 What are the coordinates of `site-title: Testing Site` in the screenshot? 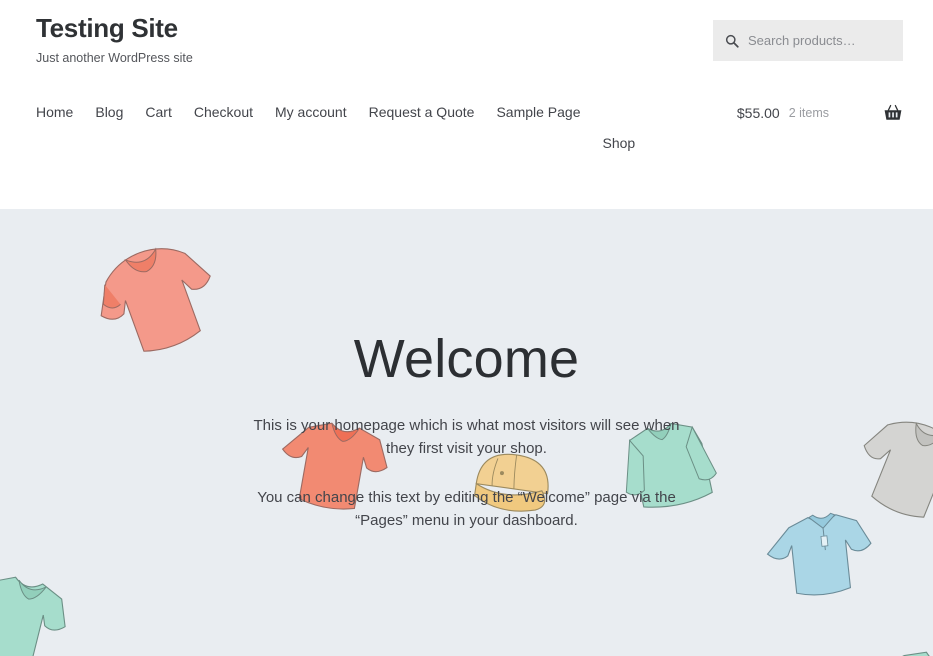 It's located at (114, 28).